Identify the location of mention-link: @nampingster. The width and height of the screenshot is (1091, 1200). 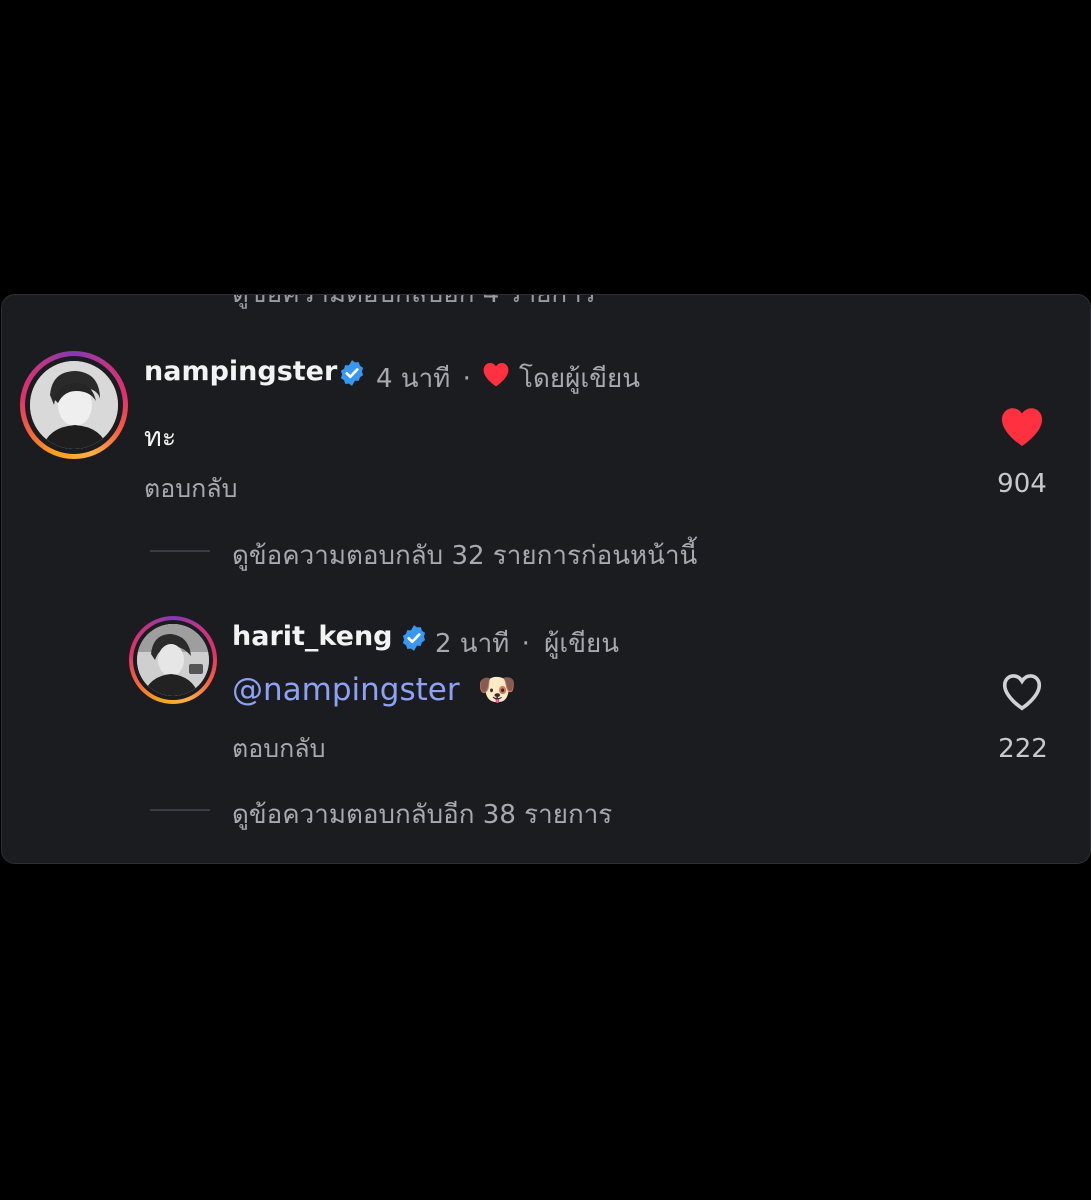
(346, 690).